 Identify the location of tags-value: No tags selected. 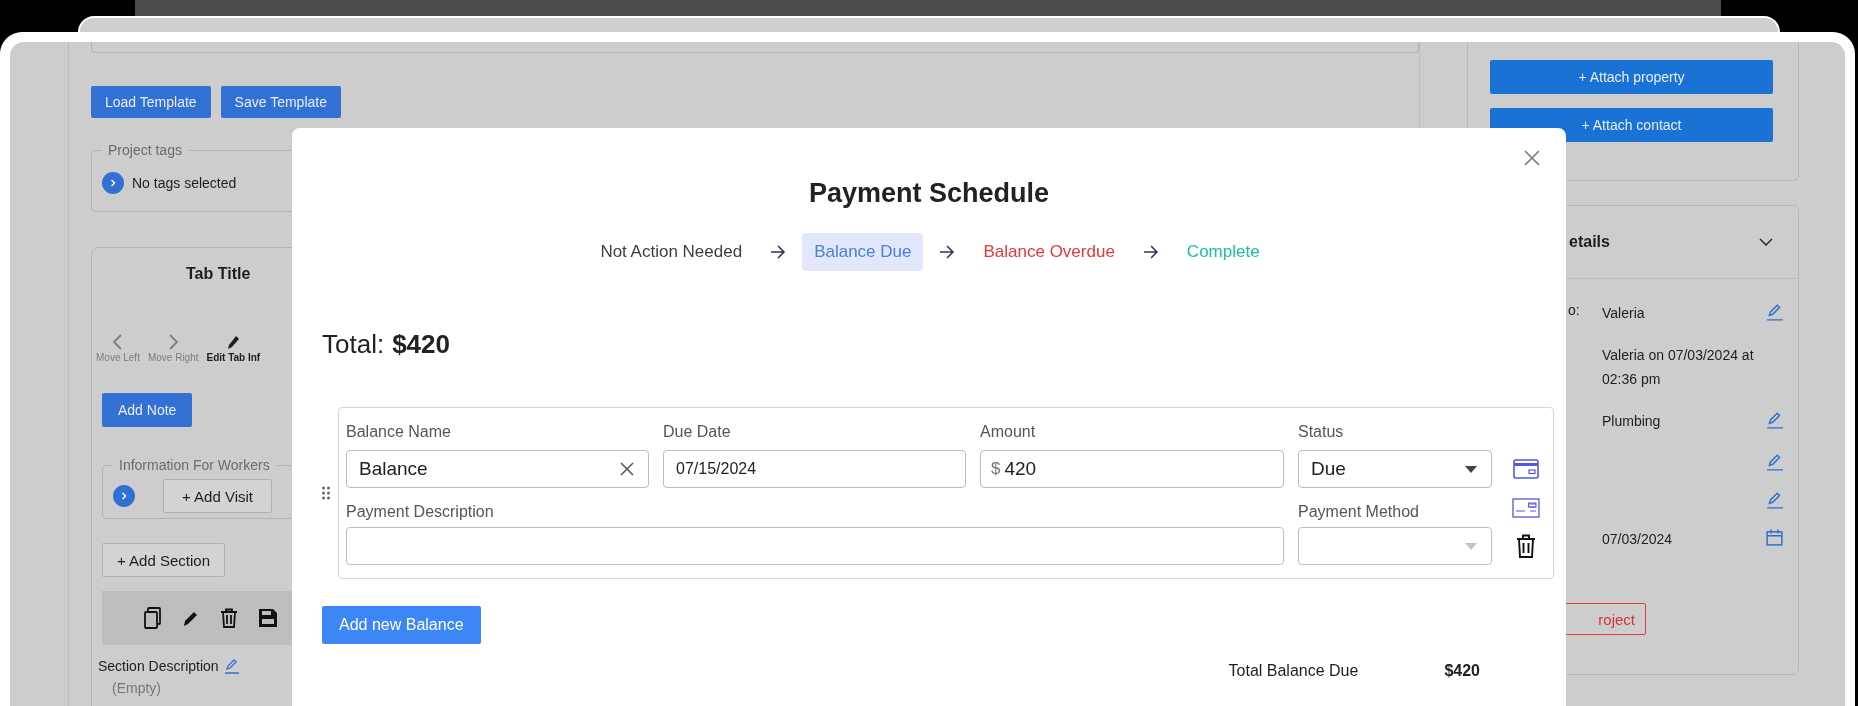
(184, 183).